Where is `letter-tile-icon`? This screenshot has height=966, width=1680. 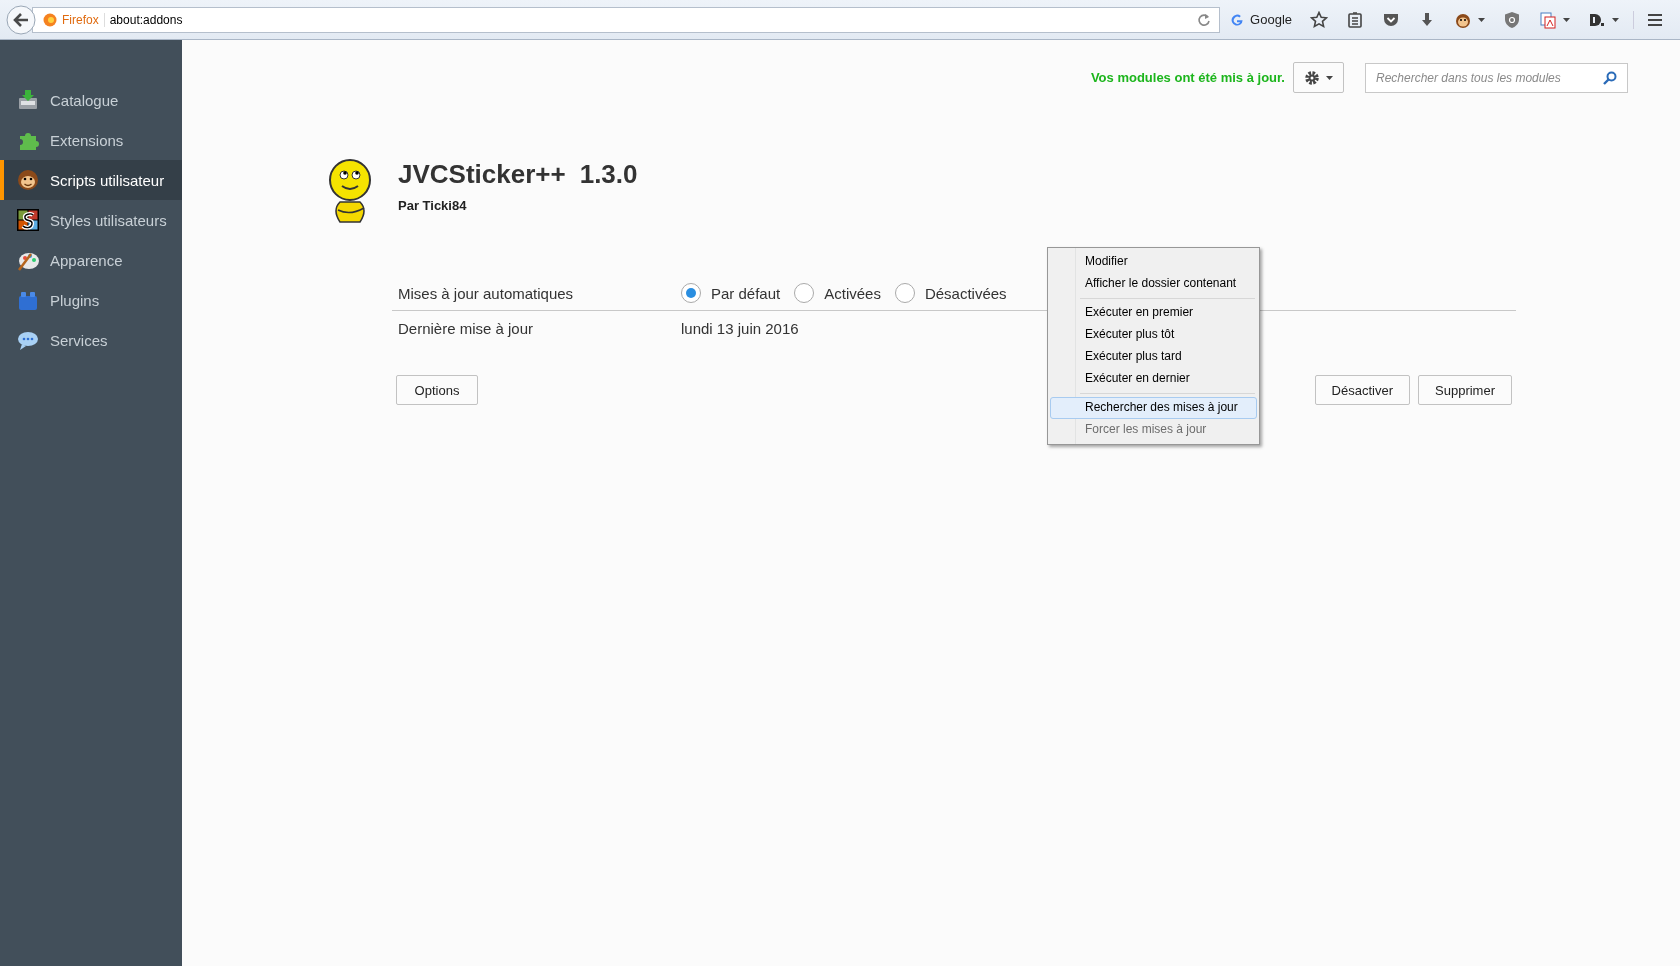 letter-tile-icon is located at coordinates (28, 220).